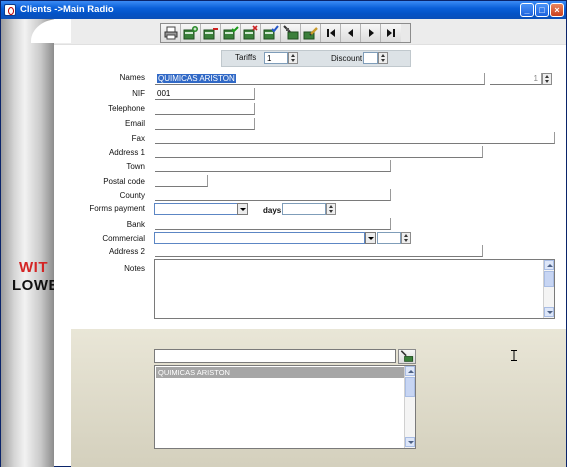 The image size is (567, 467). I want to click on logo-wit-text: WIT, so click(33, 267).